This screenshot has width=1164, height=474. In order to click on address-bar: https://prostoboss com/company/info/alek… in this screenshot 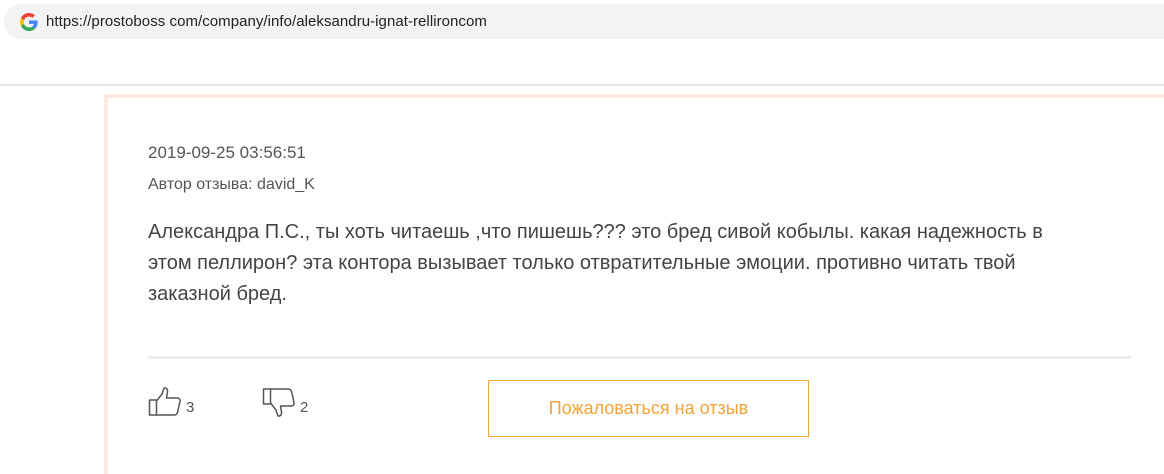, I will do `click(584, 21)`.